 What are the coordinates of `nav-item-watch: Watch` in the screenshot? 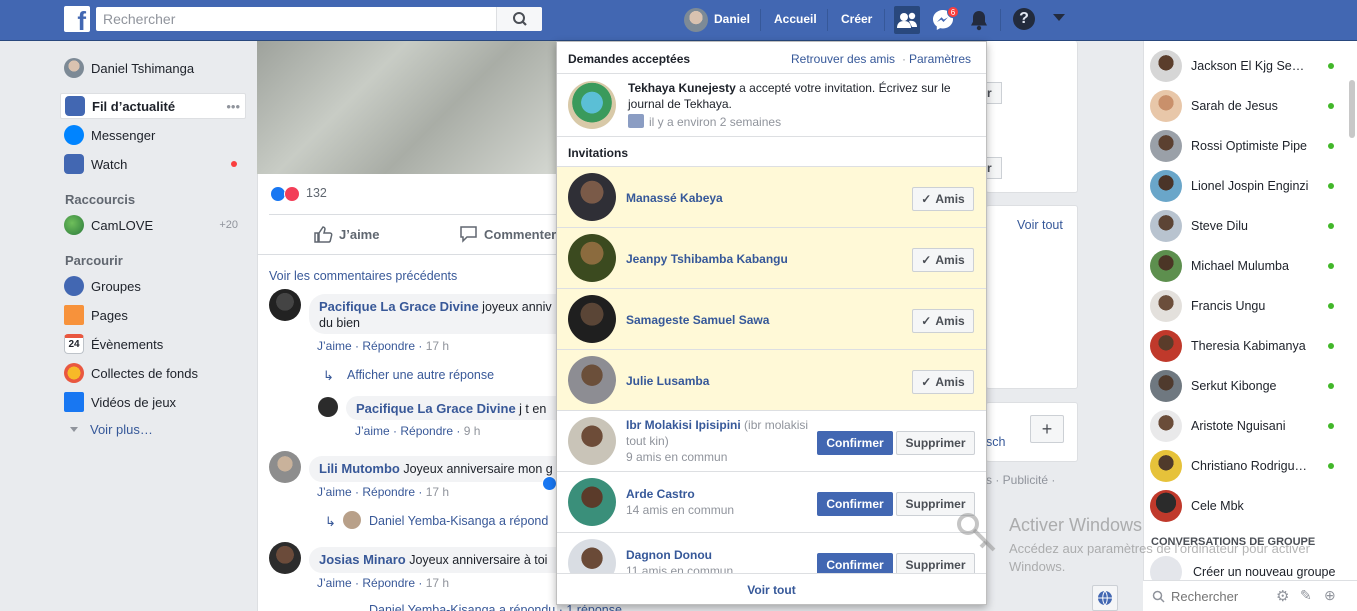 It's located at (153, 164).